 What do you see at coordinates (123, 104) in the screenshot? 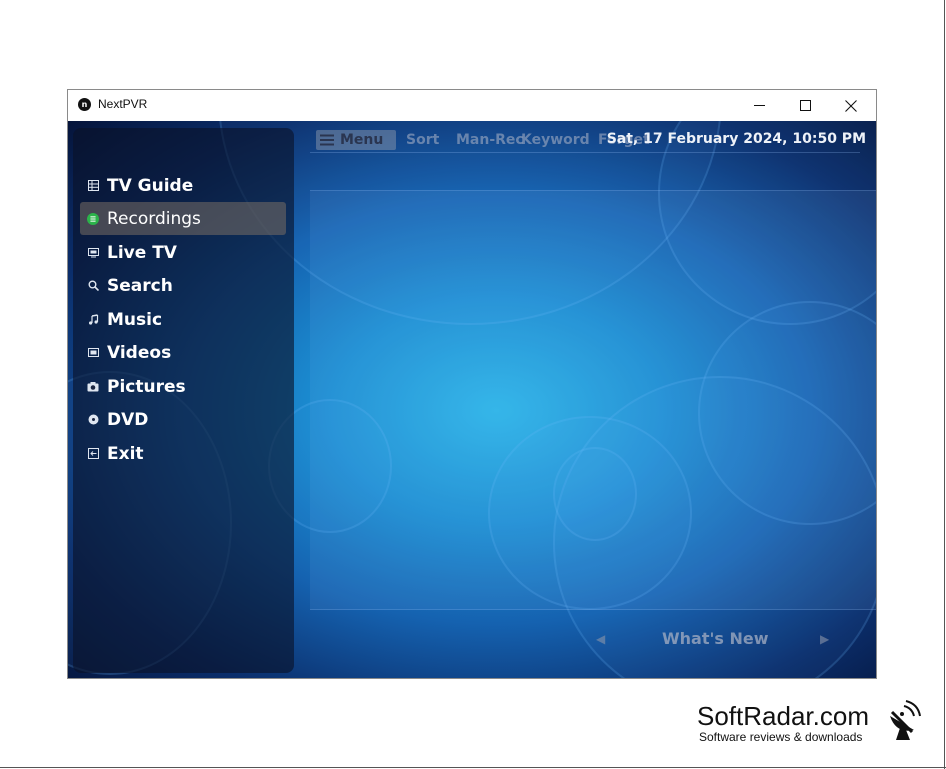
I see `window-title: NextPVR` at bounding box center [123, 104].